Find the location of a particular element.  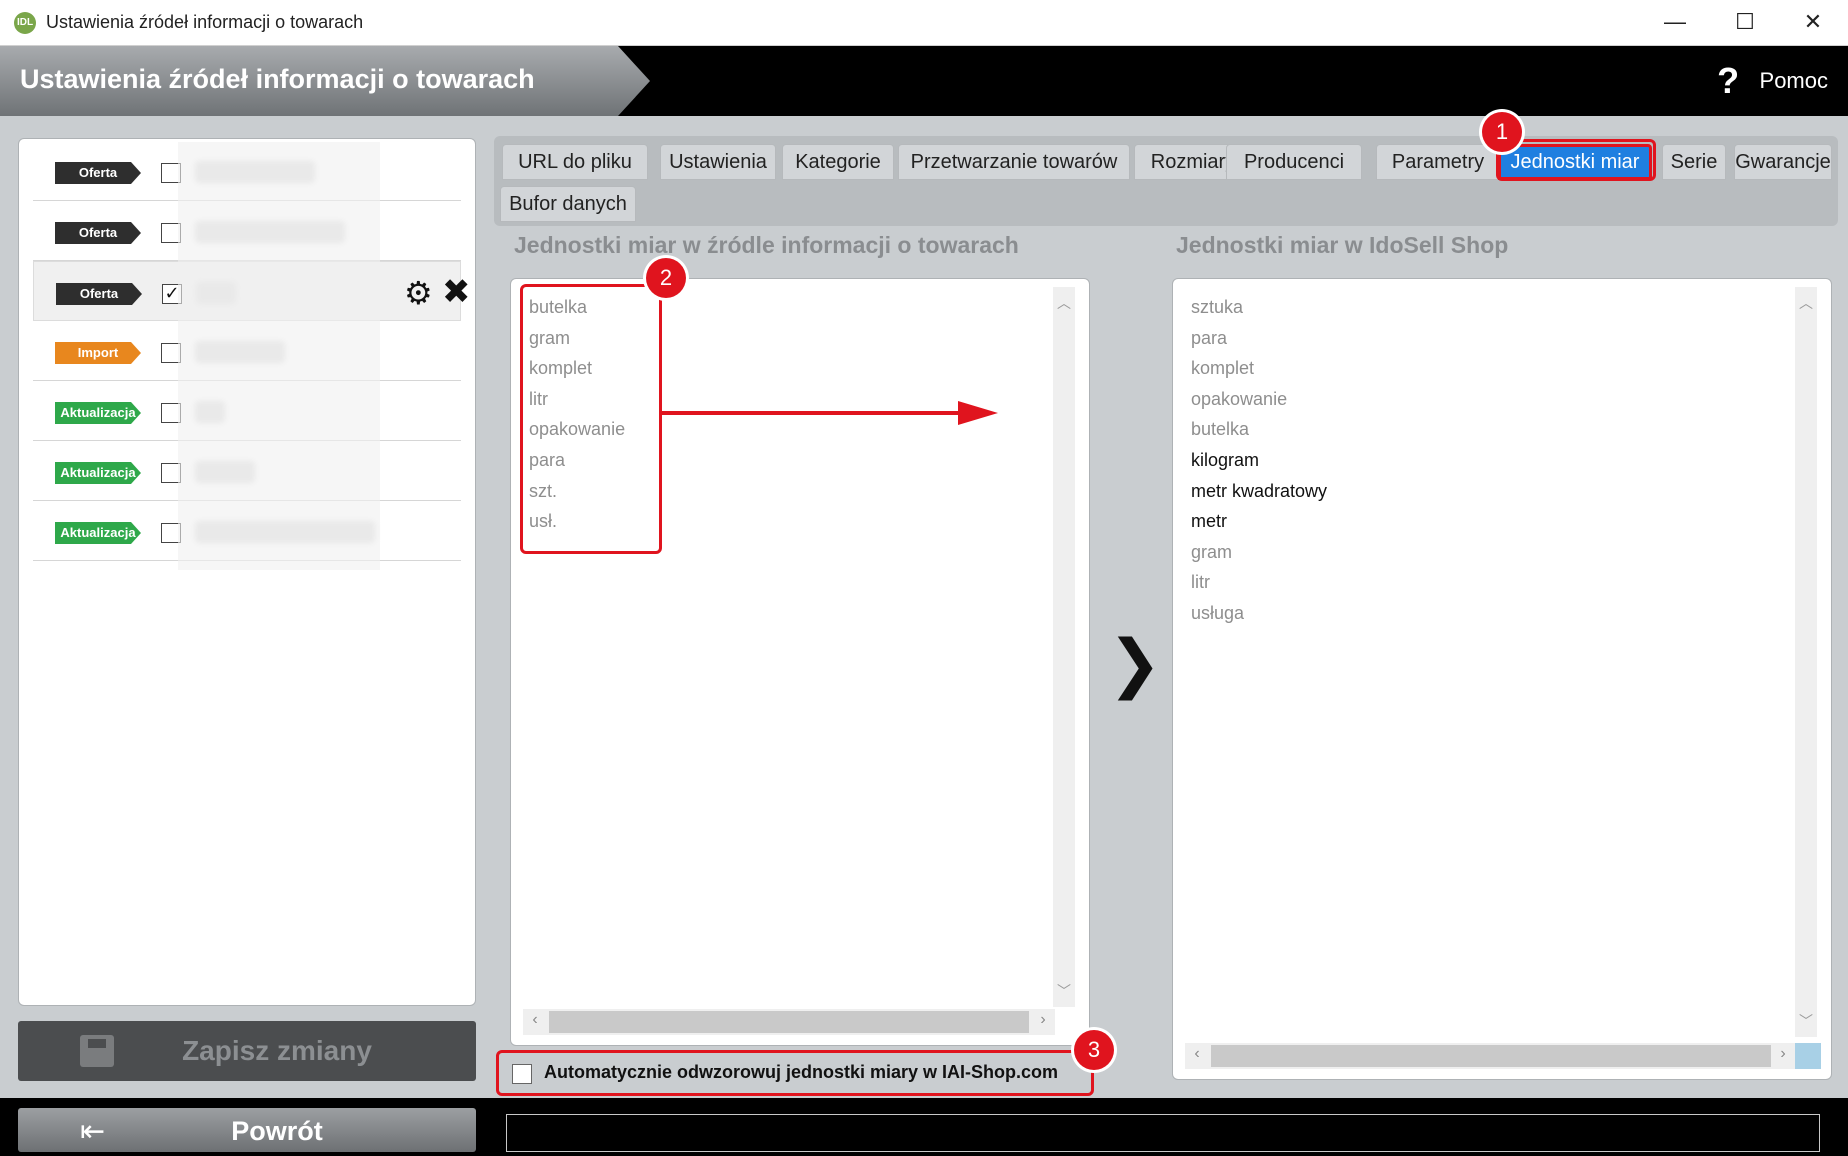

annotation-box-source-units is located at coordinates (591, 419).